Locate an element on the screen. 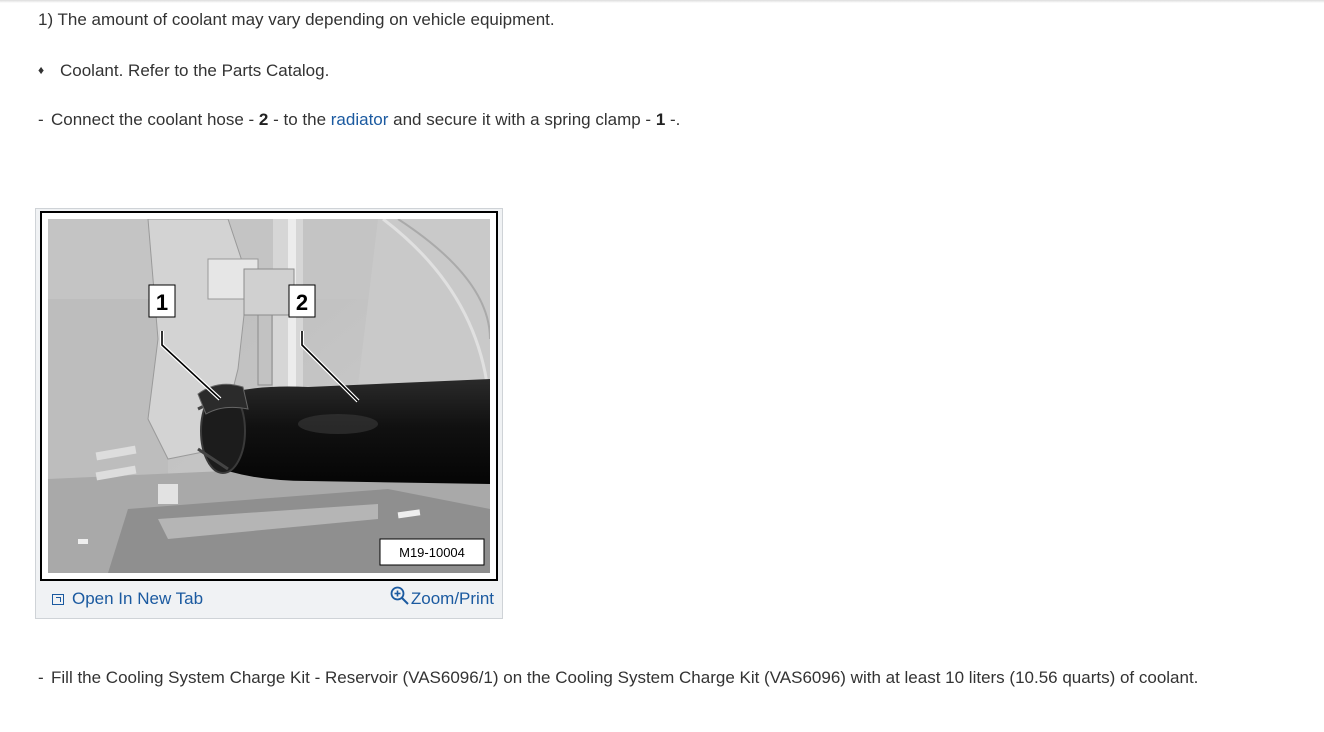 The image size is (1324, 732). open-new-tab-icon is located at coordinates (58, 599).